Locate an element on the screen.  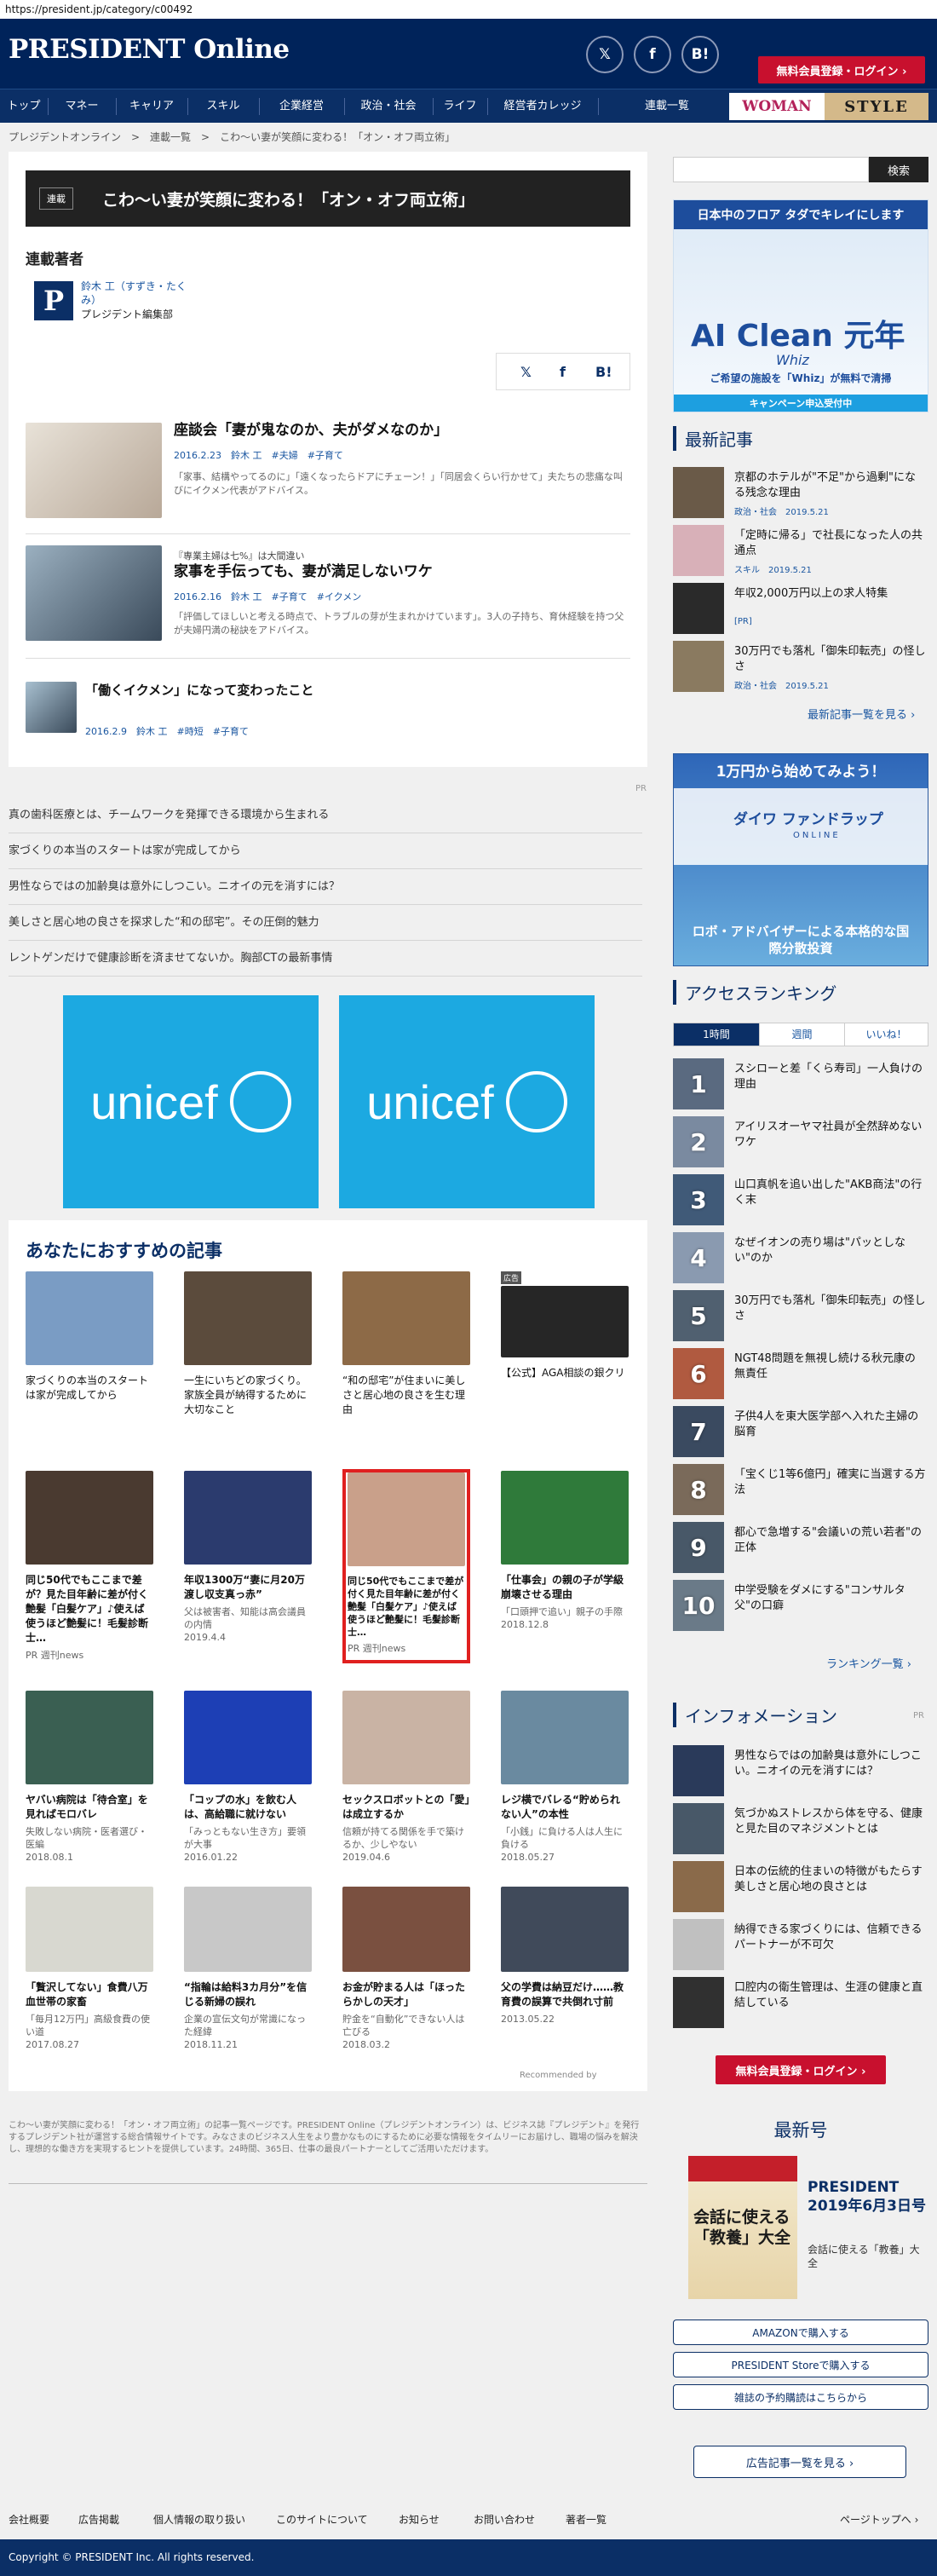
ranking-title: 山口真帆を追い出した"AKB商法"の行く末 is located at coordinates (830, 1193).